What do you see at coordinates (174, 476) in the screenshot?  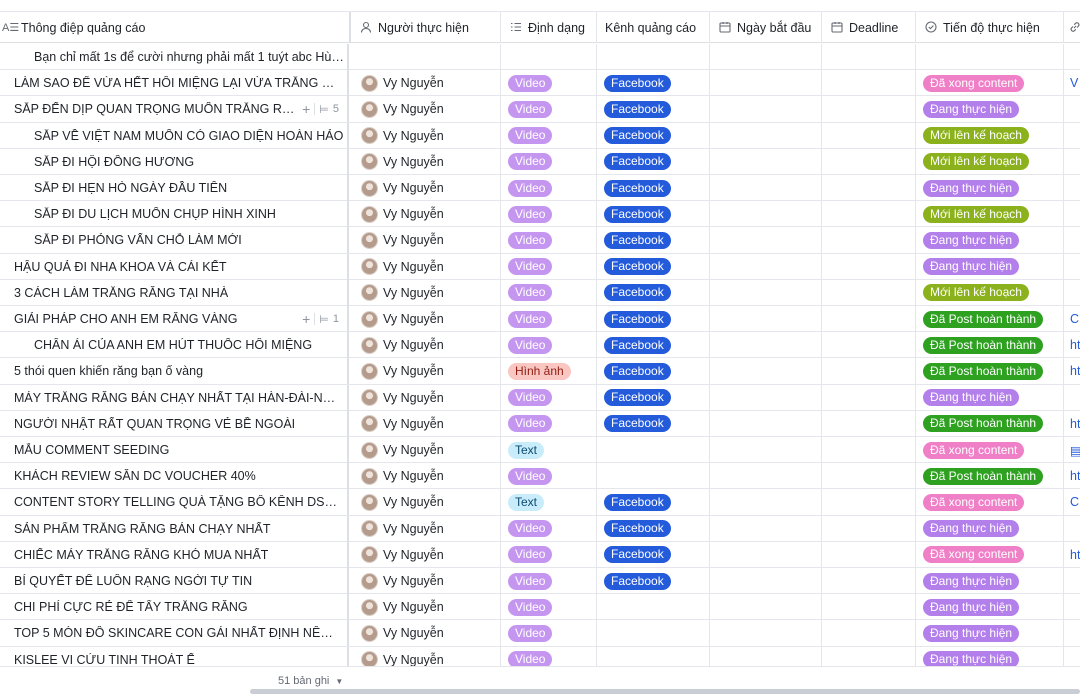 I see `cell-title: KHÁCH REVIEW SĂN DC VOUCHER 40%` at bounding box center [174, 476].